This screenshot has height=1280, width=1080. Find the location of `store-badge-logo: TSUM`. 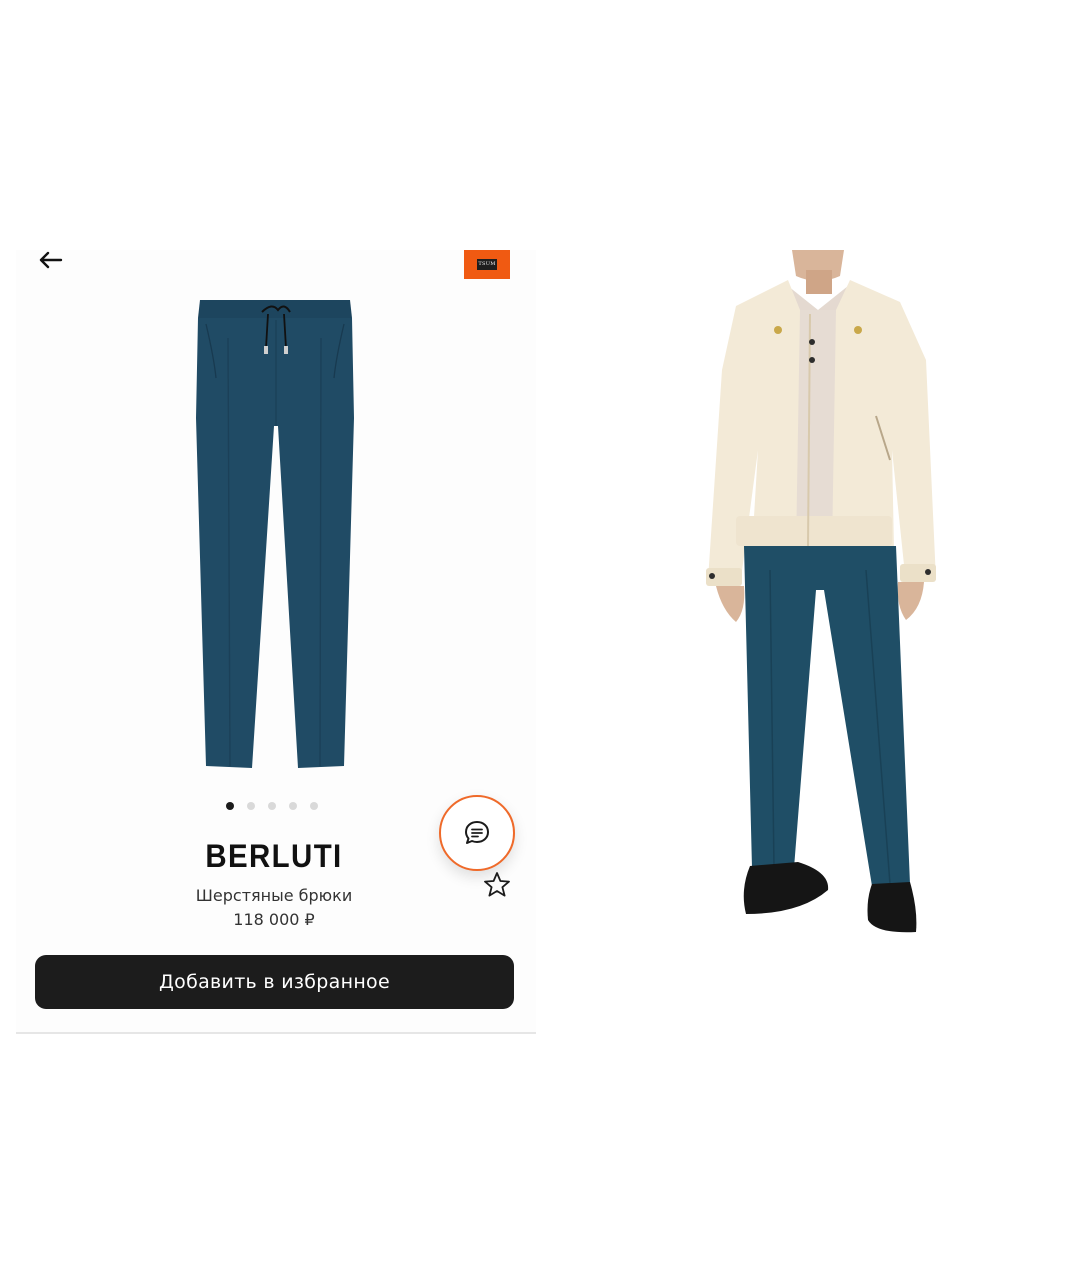

store-badge-logo: TSUM is located at coordinates (487, 264).